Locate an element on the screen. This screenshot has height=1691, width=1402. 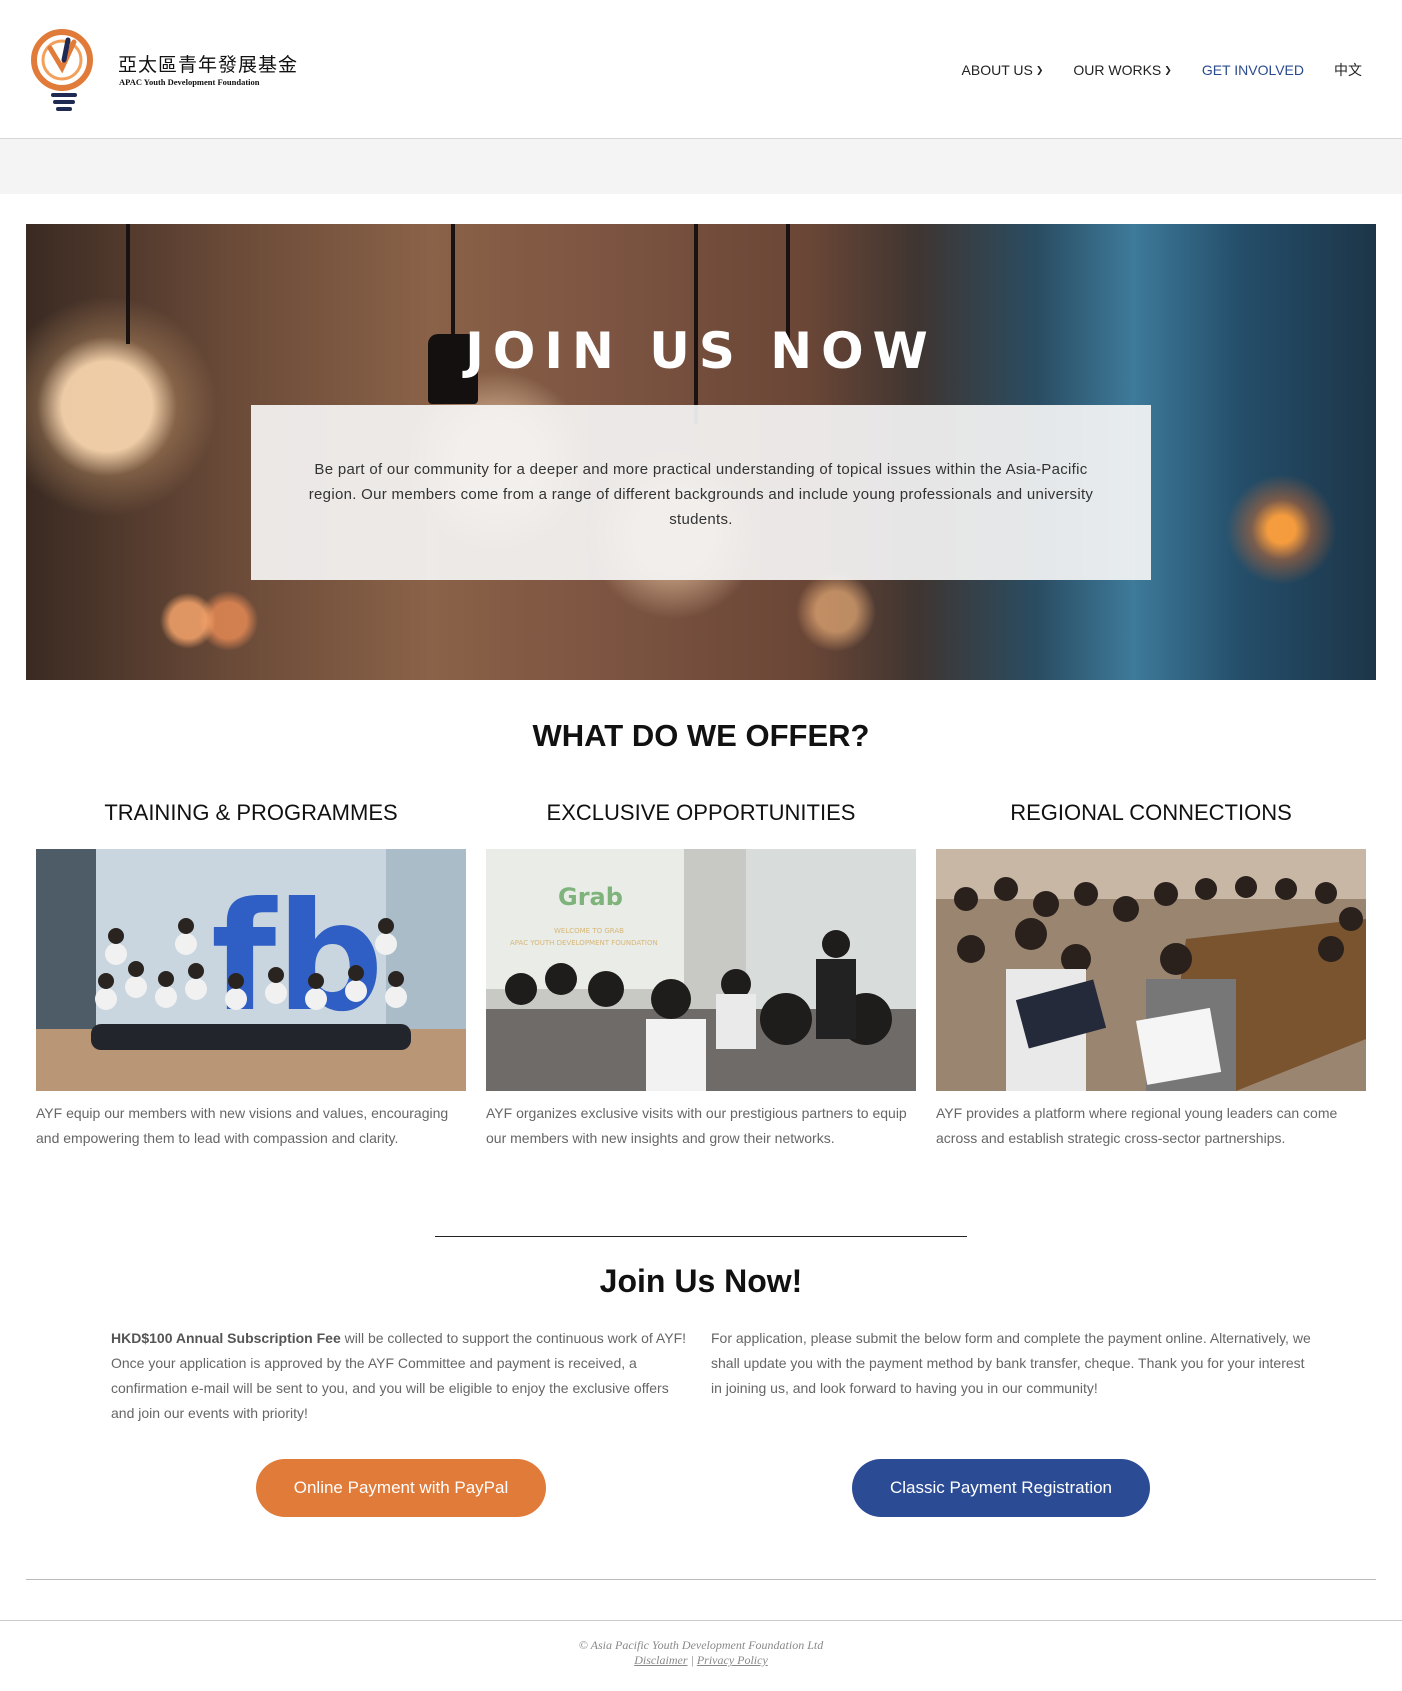
training-photo: fb is located at coordinates (251, 970).